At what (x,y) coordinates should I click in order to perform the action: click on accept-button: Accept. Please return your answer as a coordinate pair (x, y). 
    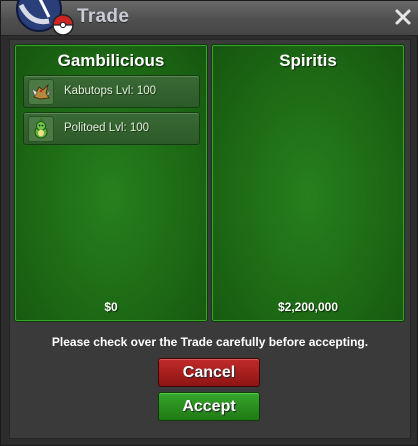
    Looking at the image, I should click on (209, 406).